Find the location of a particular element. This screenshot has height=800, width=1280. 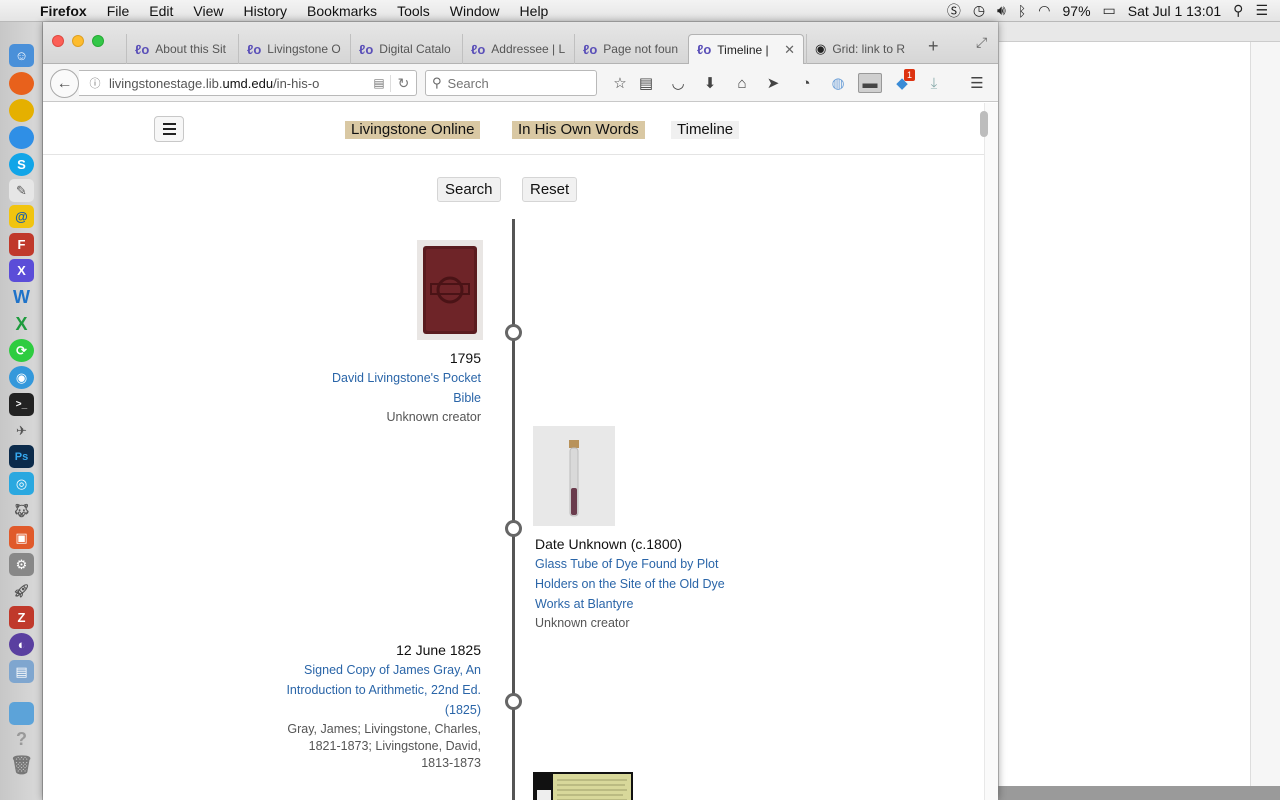

preview-icon: ▤ is located at coordinates (21, 671).